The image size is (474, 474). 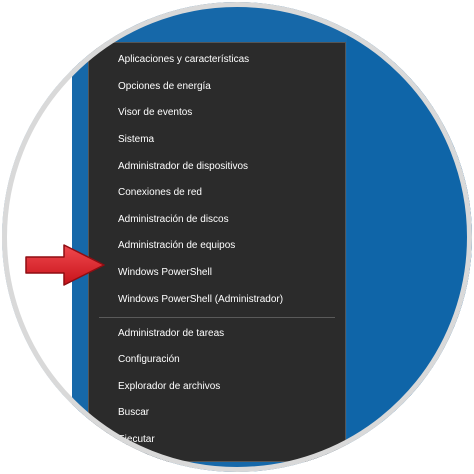 What do you see at coordinates (80, 237) in the screenshot?
I see `taskbar-strip` at bounding box center [80, 237].